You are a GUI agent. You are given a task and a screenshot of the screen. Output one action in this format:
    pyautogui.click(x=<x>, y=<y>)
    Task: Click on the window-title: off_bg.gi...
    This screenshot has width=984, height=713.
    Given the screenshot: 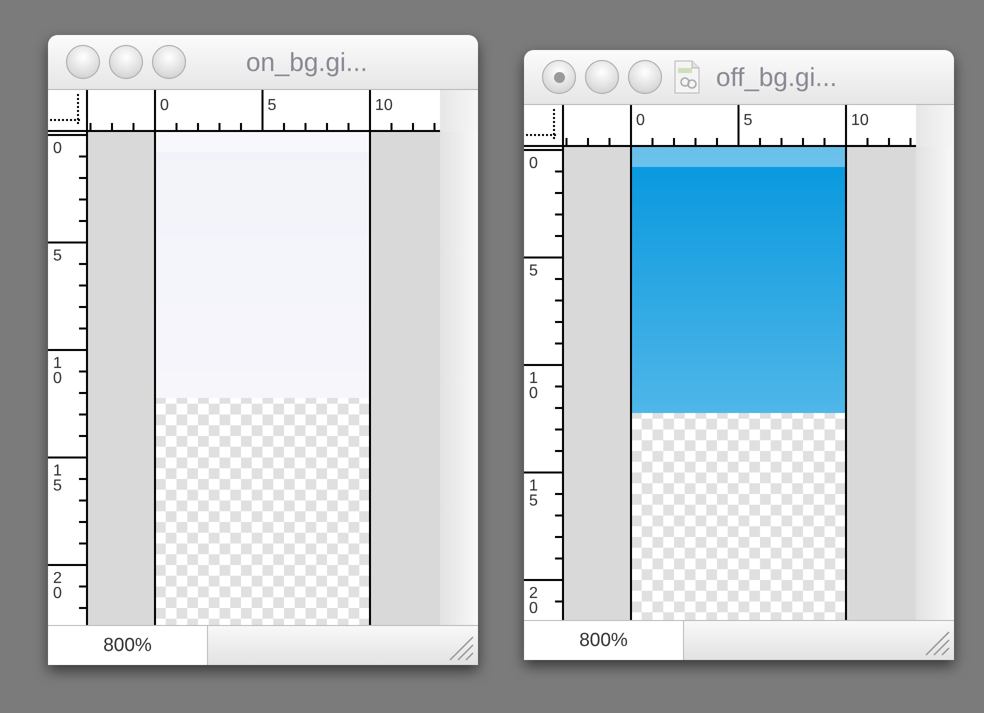 What is the action you would take?
    pyautogui.click(x=776, y=77)
    